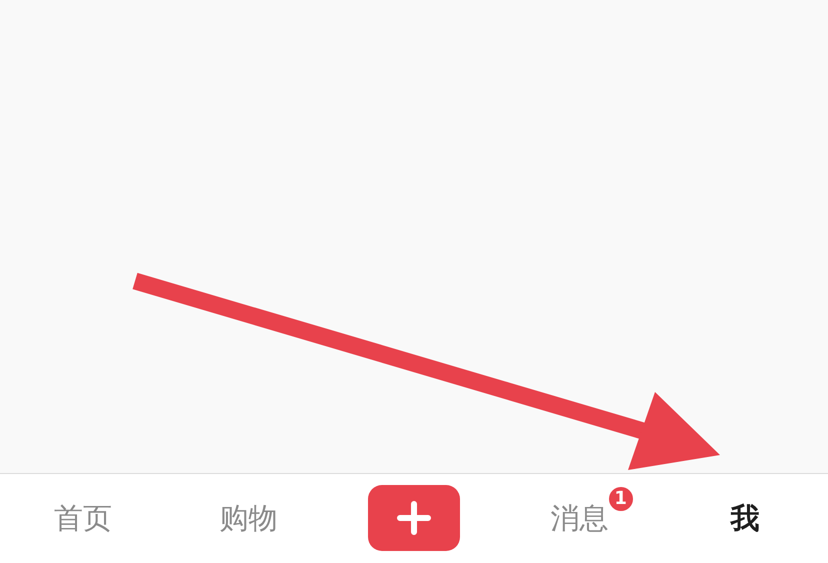  Describe the element at coordinates (83, 518) in the screenshot. I see `tab: 首页` at that location.